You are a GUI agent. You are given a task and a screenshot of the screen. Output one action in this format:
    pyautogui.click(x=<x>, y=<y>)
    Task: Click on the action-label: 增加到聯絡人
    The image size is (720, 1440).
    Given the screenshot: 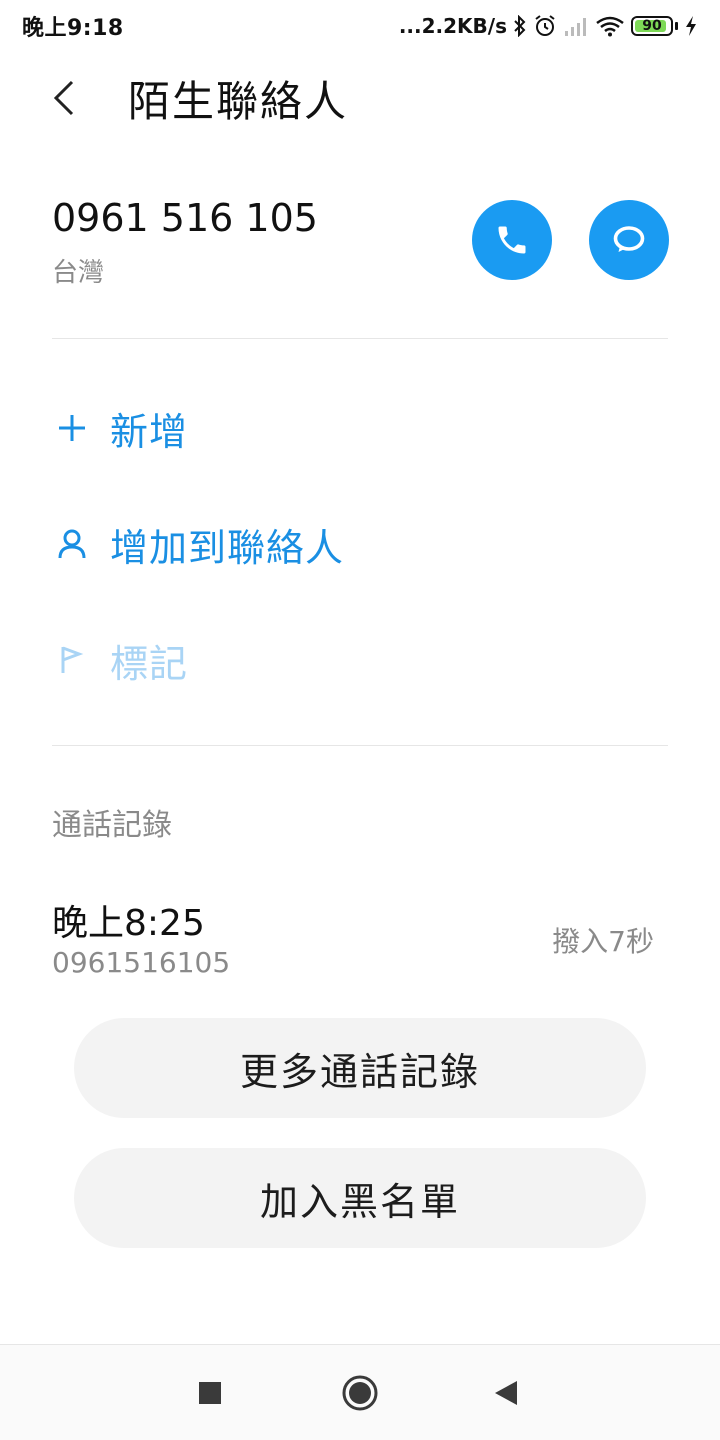 What is the action you would take?
    pyautogui.click(x=227, y=547)
    